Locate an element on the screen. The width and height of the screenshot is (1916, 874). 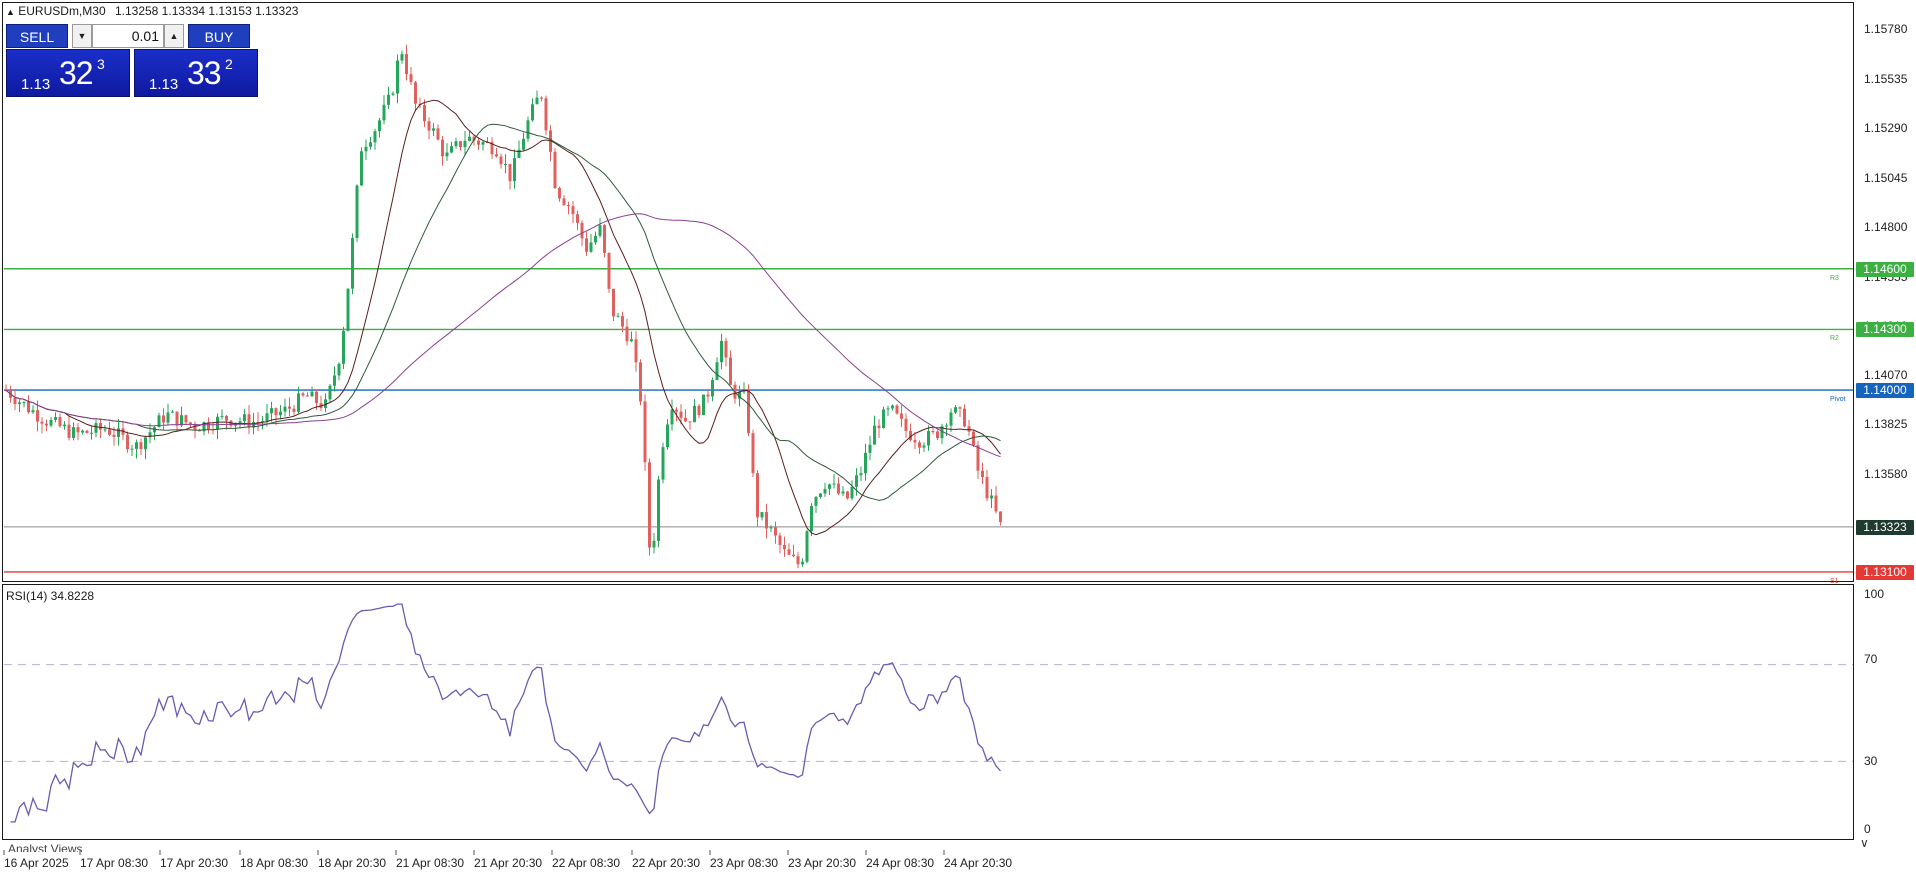
level-name: R3 is located at coordinates (1834, 278).